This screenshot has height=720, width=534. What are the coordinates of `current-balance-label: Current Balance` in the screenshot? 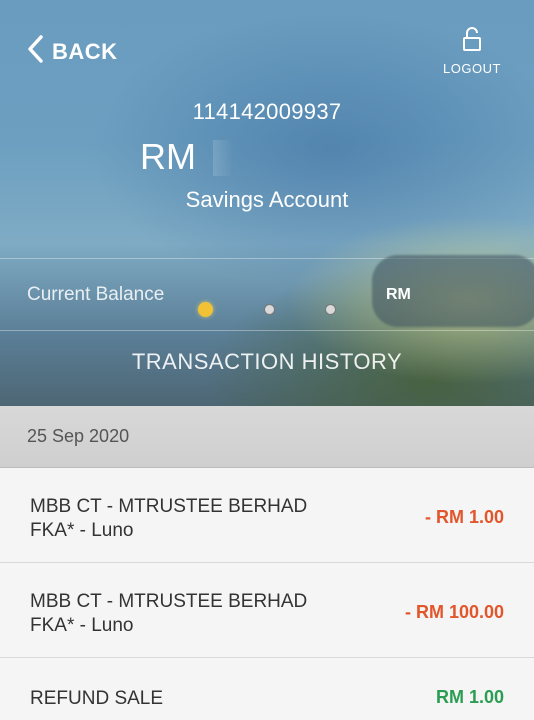 It's located at (96, 294).